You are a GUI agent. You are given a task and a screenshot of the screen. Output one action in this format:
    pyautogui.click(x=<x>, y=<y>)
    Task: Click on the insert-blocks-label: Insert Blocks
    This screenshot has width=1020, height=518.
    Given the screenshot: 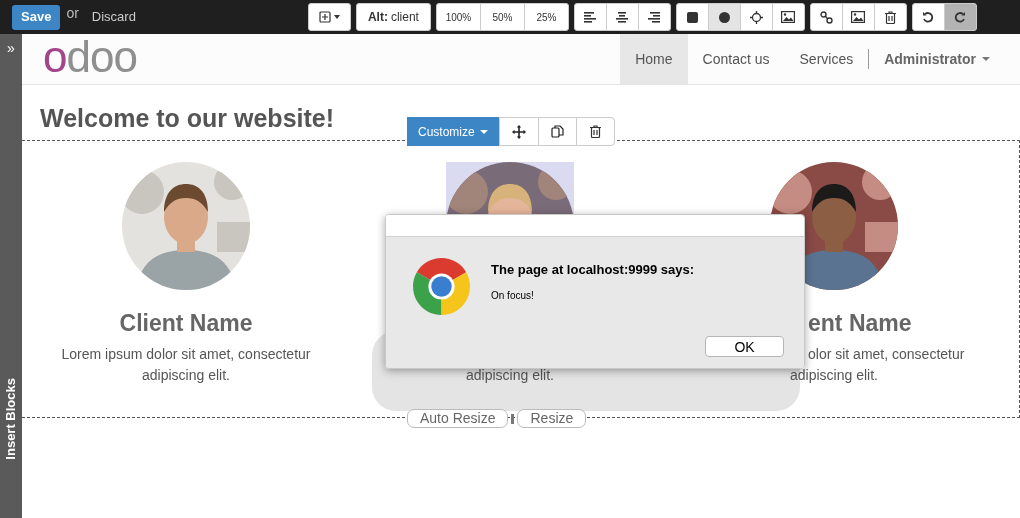 What is the action you would take?
    pyautogui.click(x=11, y=419)
    